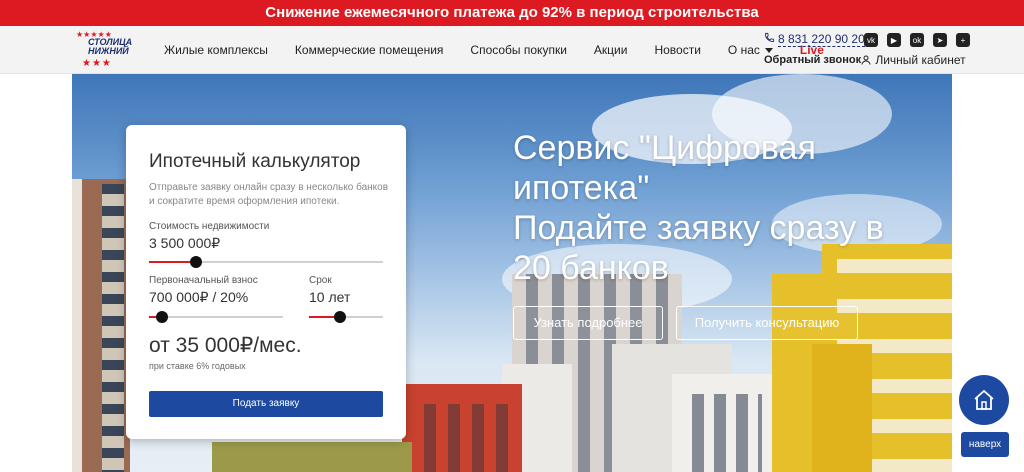 The height and width of the screenshot is (472, 1024). Describe the element at coordinates (871, 40) in the screenshot. I see `vk-icon: vk` at that location.